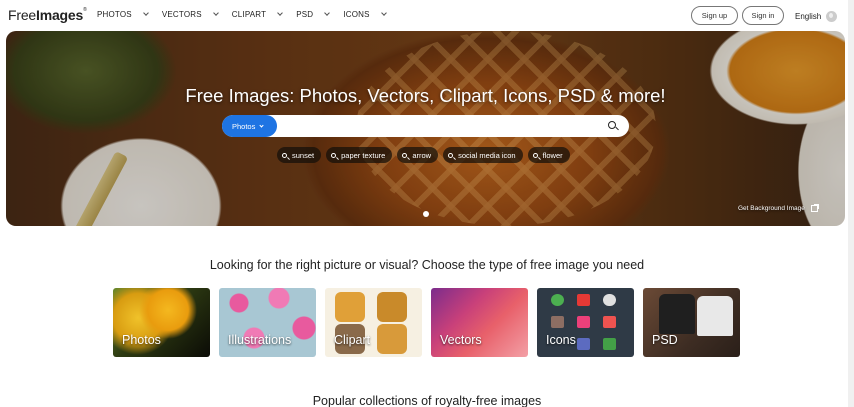 The image size is (854, 407). What do you see at coordinates (22, 15) in the screenshot?
I see `logo-text-light: Free` at bounding box center [22, 15].